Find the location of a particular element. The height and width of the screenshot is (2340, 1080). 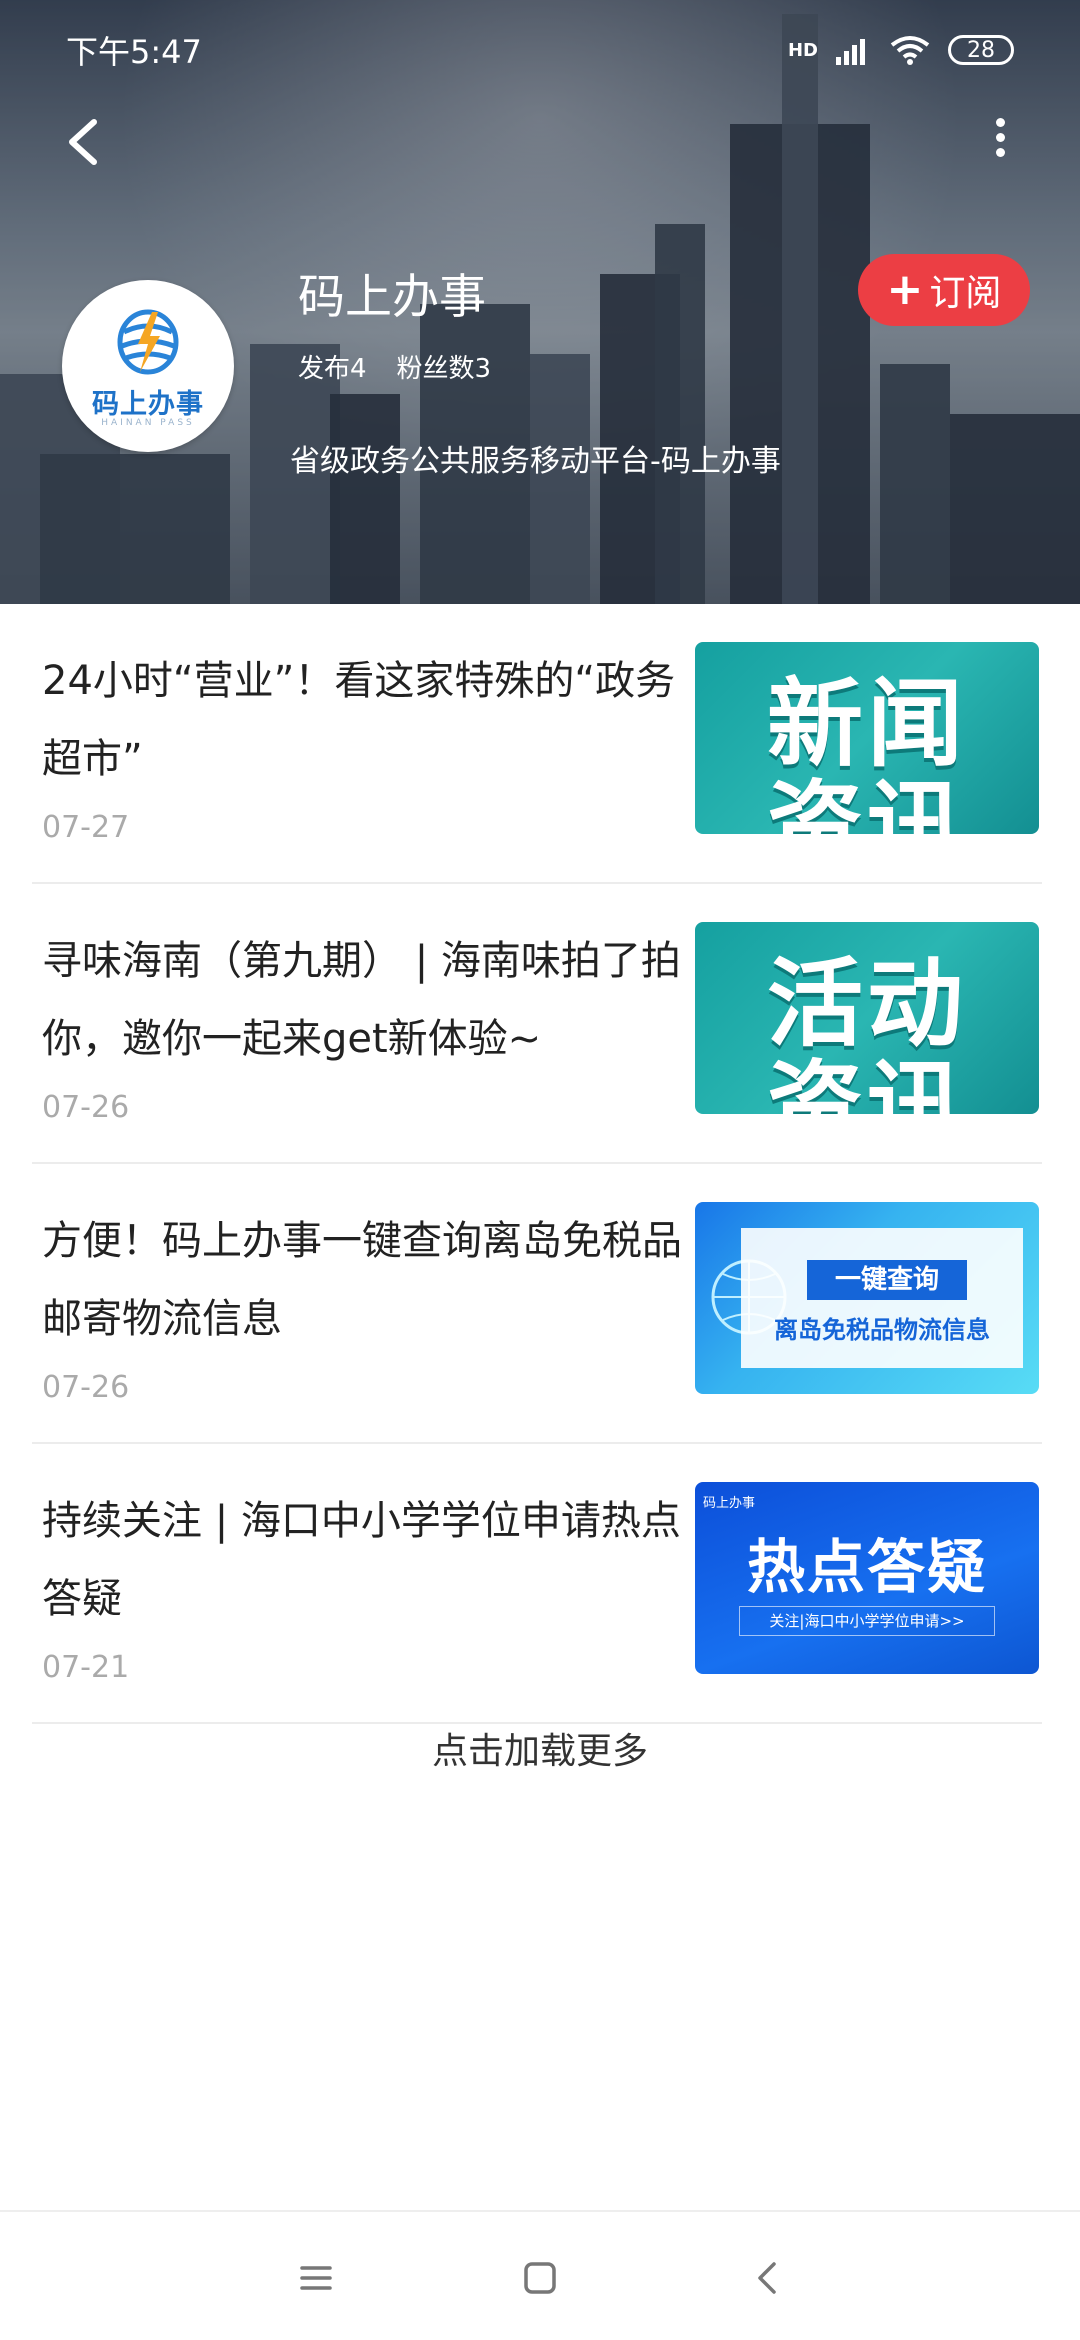

subscribe-button: + 订阅 is located at coordinates (944, 290).